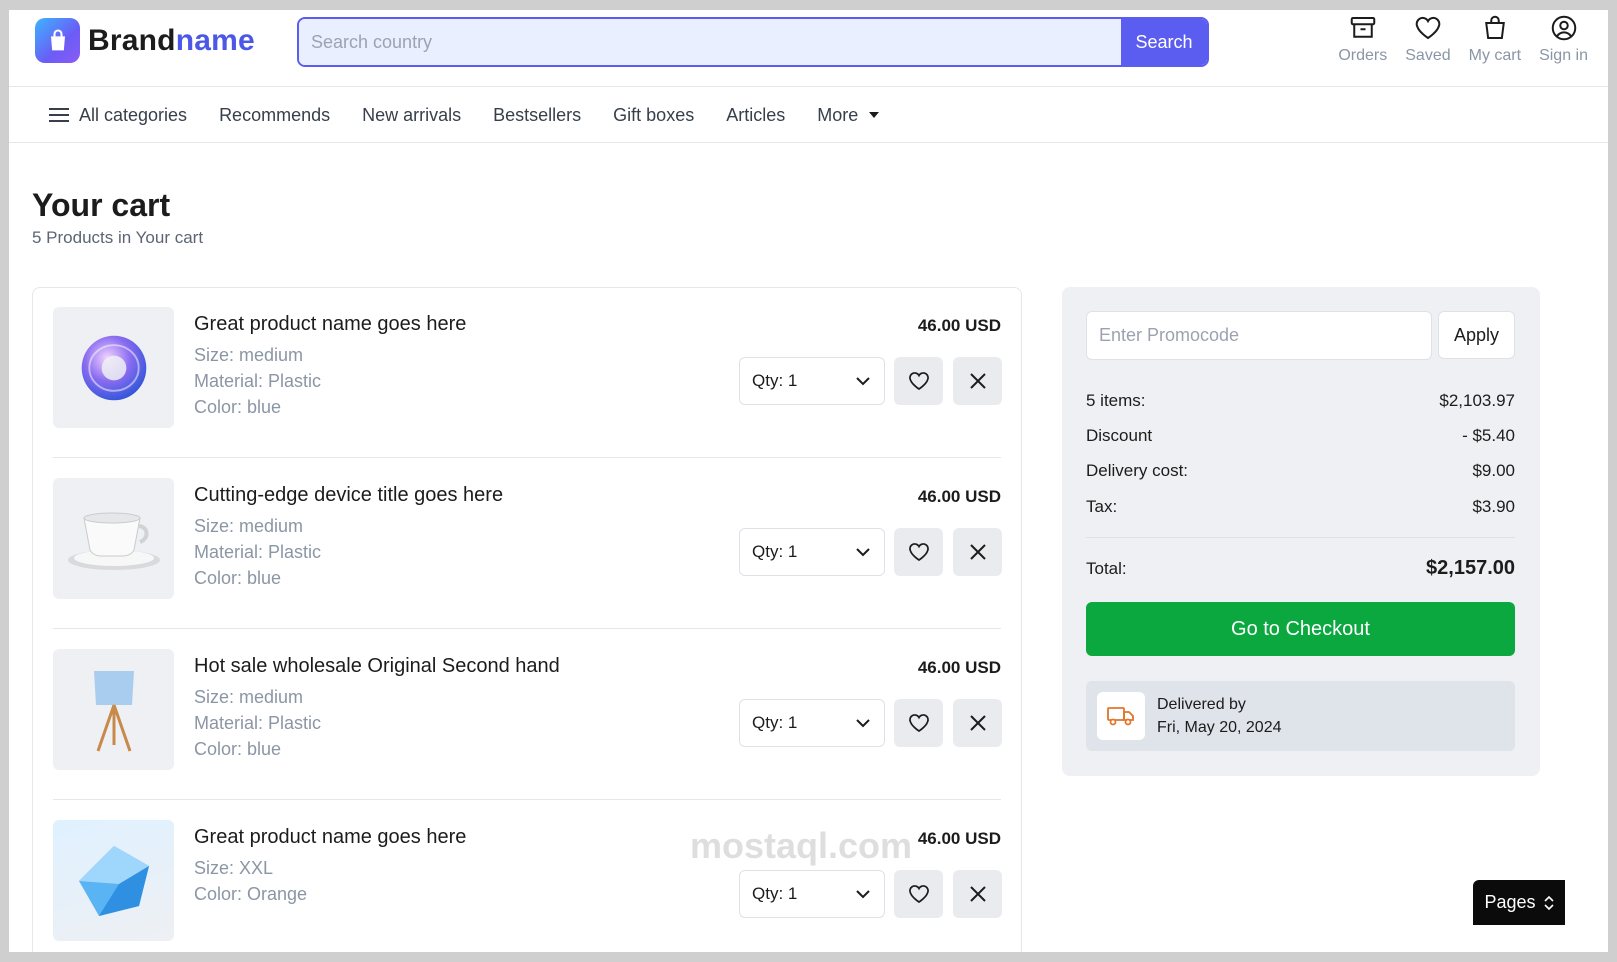 The height and width of the screenshot is (962, 1617). Describe the element at coordinates (1300, 436) in the screenshot. I see `summary-row-discount: Discount - $5.40` at that location.